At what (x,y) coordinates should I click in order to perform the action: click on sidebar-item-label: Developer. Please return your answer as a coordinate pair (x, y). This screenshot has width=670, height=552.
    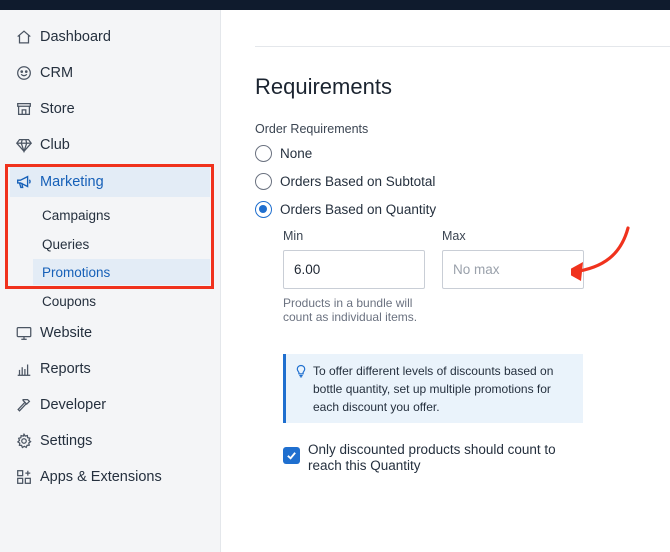
    Looking at the image, I should click on (73, 405).